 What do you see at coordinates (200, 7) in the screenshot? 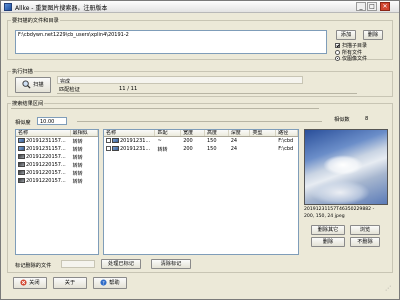
I see `title-bar: Allke - 重复图片搜索器，注册版本 _ □ ✕` at bounding box center [200, 7].